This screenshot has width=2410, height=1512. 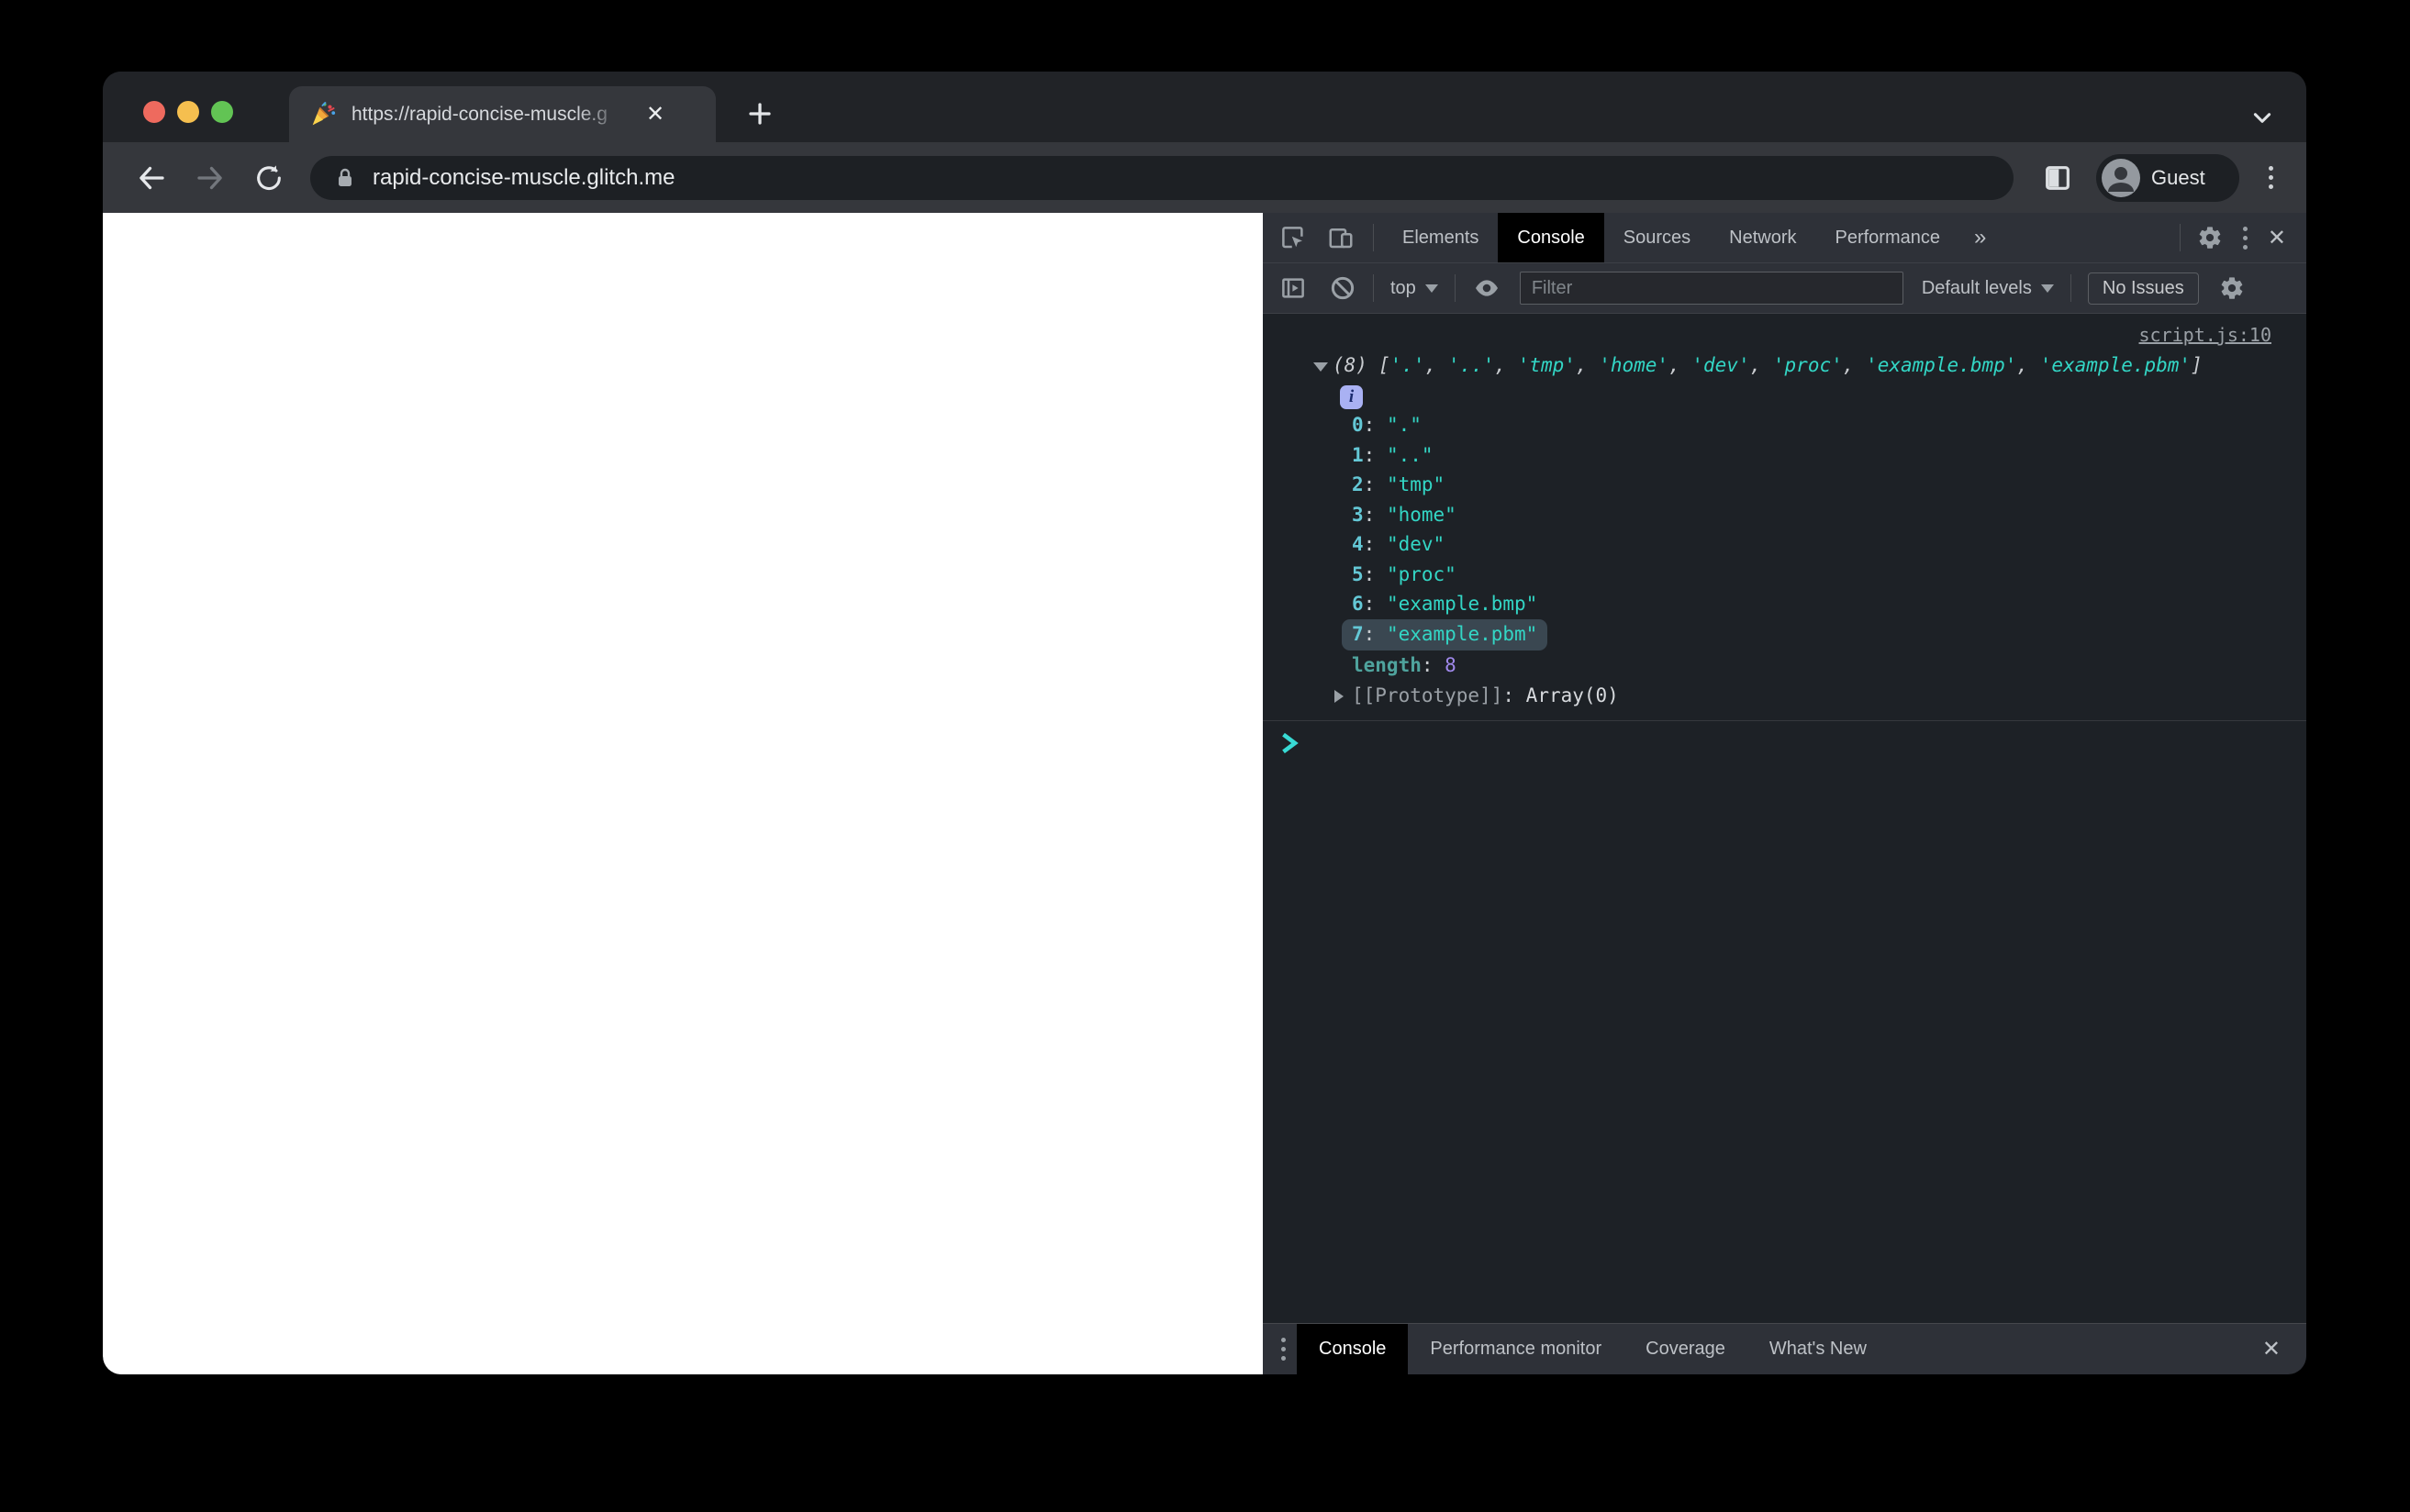 What do you see at coordinates (1976, 287) in the screenshot?
I see `log-levels-label: Default levels` at bounding box center [1976, 287].